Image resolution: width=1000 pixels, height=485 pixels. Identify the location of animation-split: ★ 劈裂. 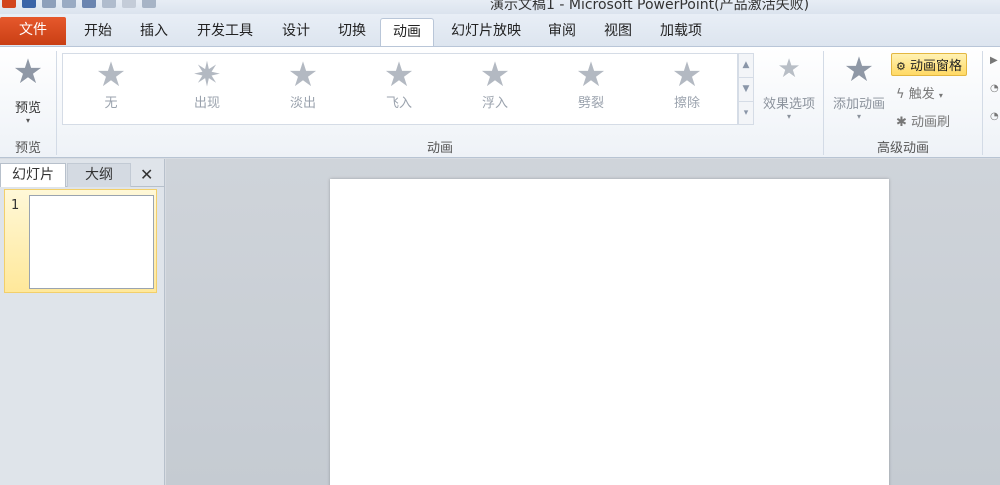
(591, 84).